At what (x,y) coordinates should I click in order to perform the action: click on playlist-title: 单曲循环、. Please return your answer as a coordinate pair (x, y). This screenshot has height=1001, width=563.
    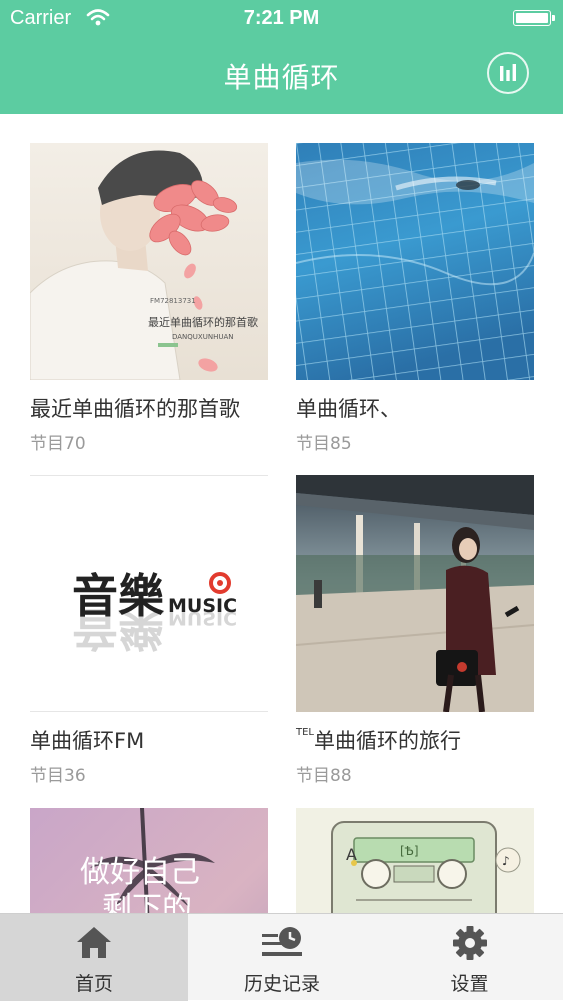
    Looking at the image, I should click on (348, 409).